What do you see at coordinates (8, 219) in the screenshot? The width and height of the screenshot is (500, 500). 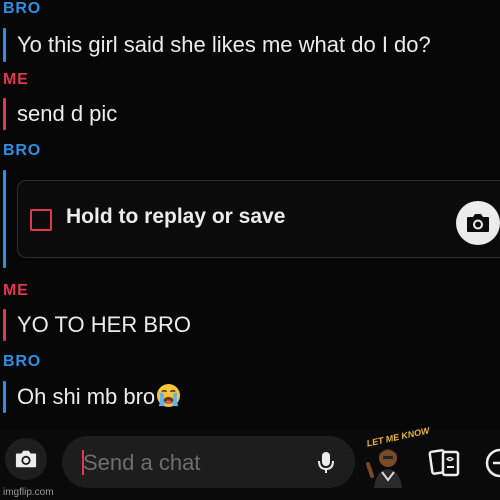 I see `snap-message-bar` at bounding box center [8, 219].